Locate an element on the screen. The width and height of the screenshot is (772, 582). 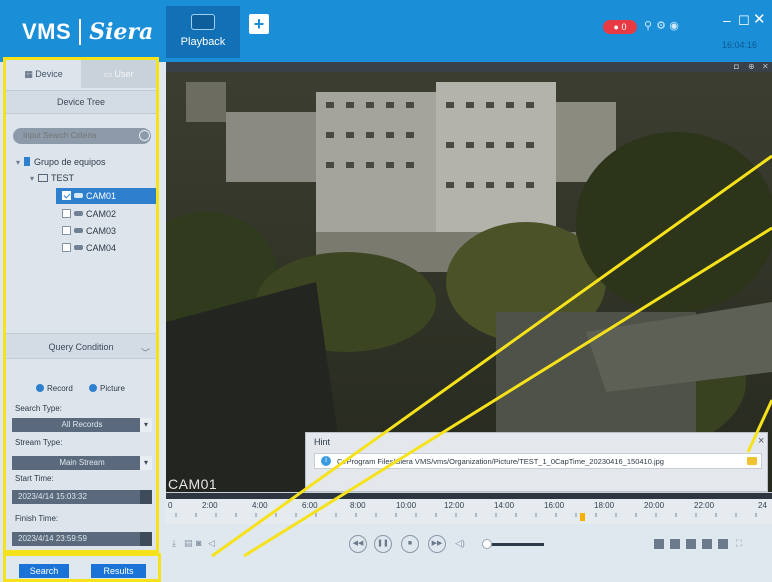
picture-radio-label: Picture is located at coordinates (112, 388).